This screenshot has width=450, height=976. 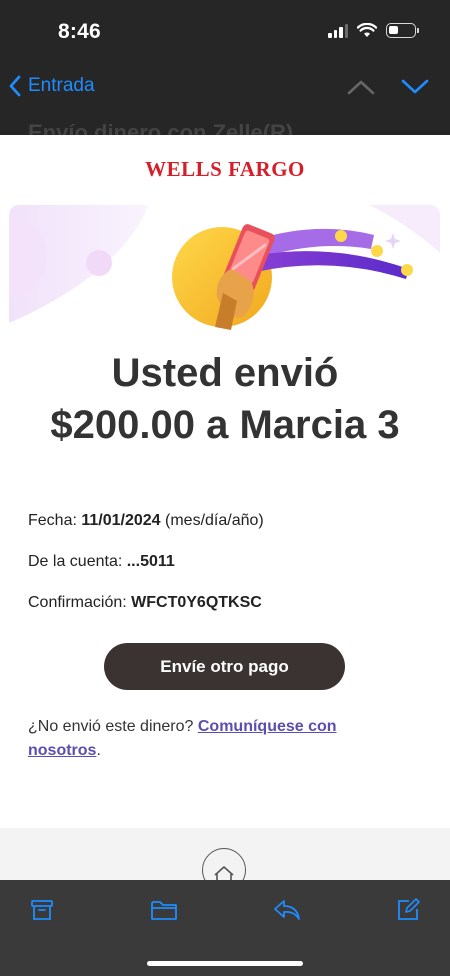 I want to click on confirmation-row: Confirmación: WFCT0Y6QTKSC, so click(x=146, y=612).